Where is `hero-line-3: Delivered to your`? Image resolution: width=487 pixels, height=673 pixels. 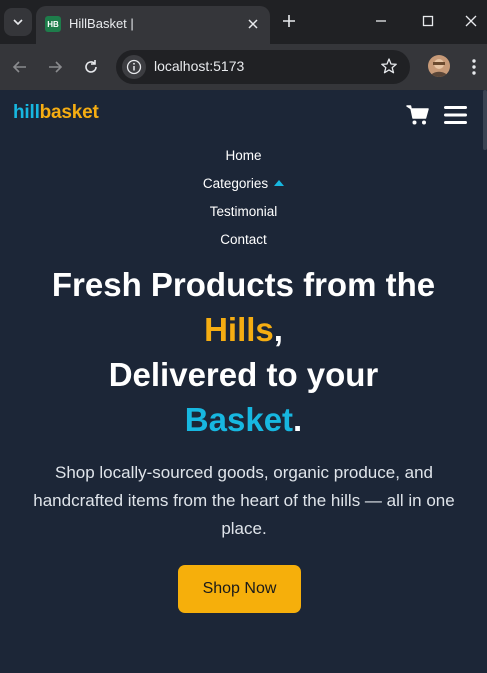
hero-line-3: Delivered to your is located at coordinates (243, 374).